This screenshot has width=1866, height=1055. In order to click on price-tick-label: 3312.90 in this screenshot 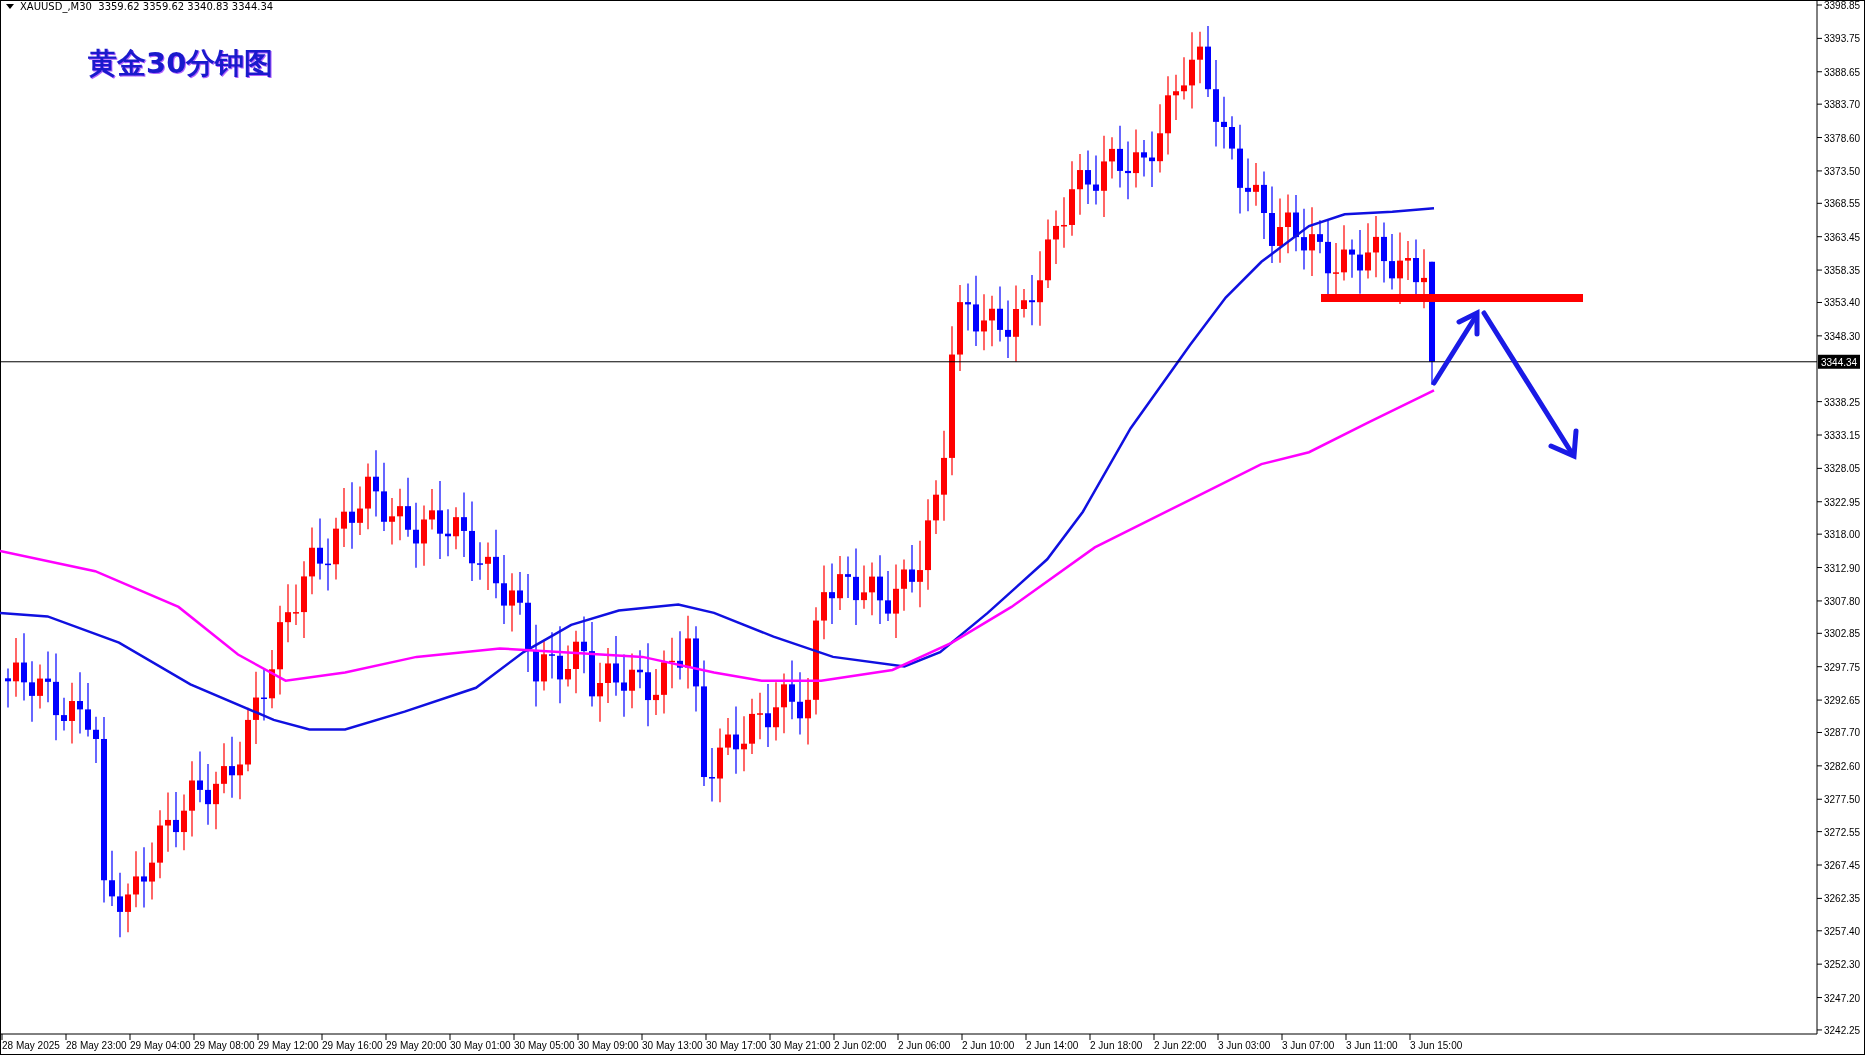, I will do `click(1842, 568)`.